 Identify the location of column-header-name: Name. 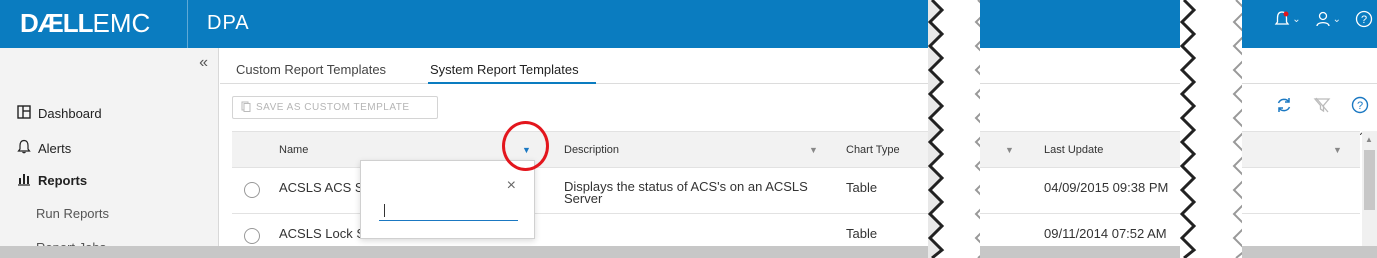
(293, 150).